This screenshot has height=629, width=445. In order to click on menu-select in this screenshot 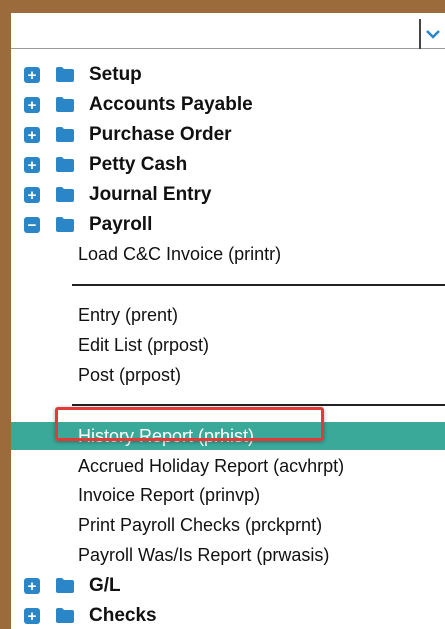, I will do `click(228, 31)`.